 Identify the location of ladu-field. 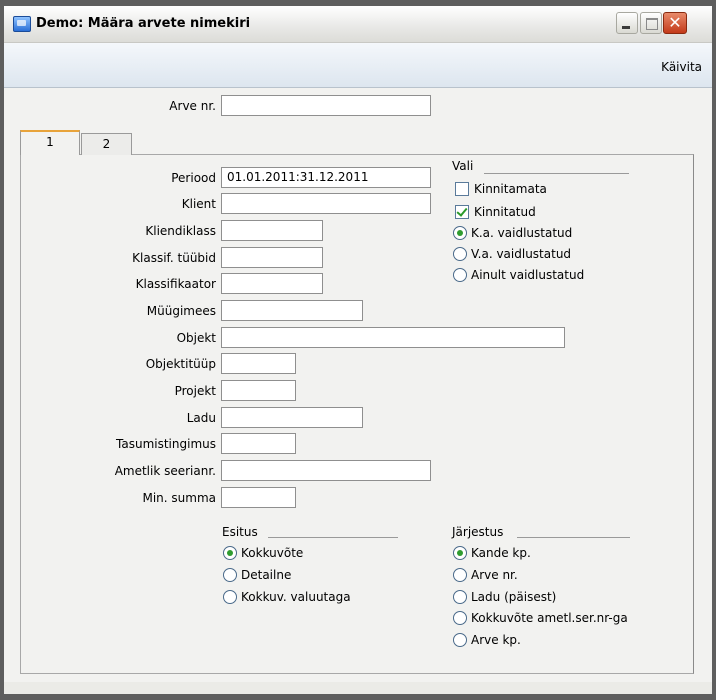
(292, 417).